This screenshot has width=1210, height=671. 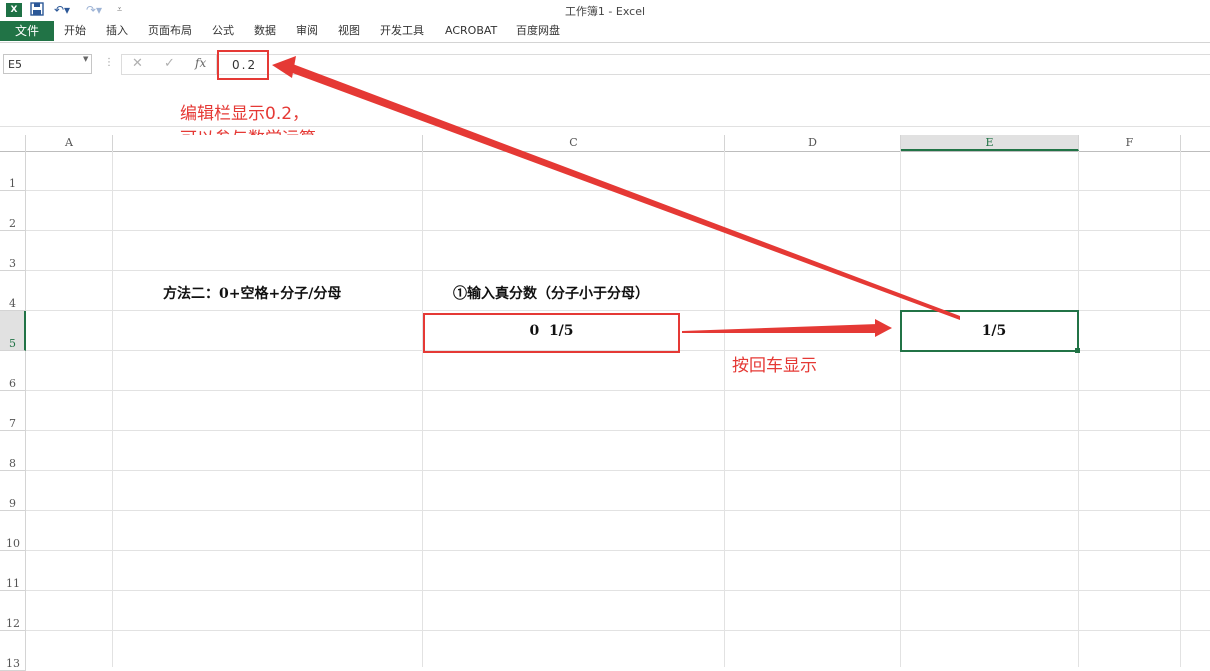 What do you see at coordinates (787, 328) in the screenshot?
I see `arrow-to-e5` at bounding box center [787, 328].